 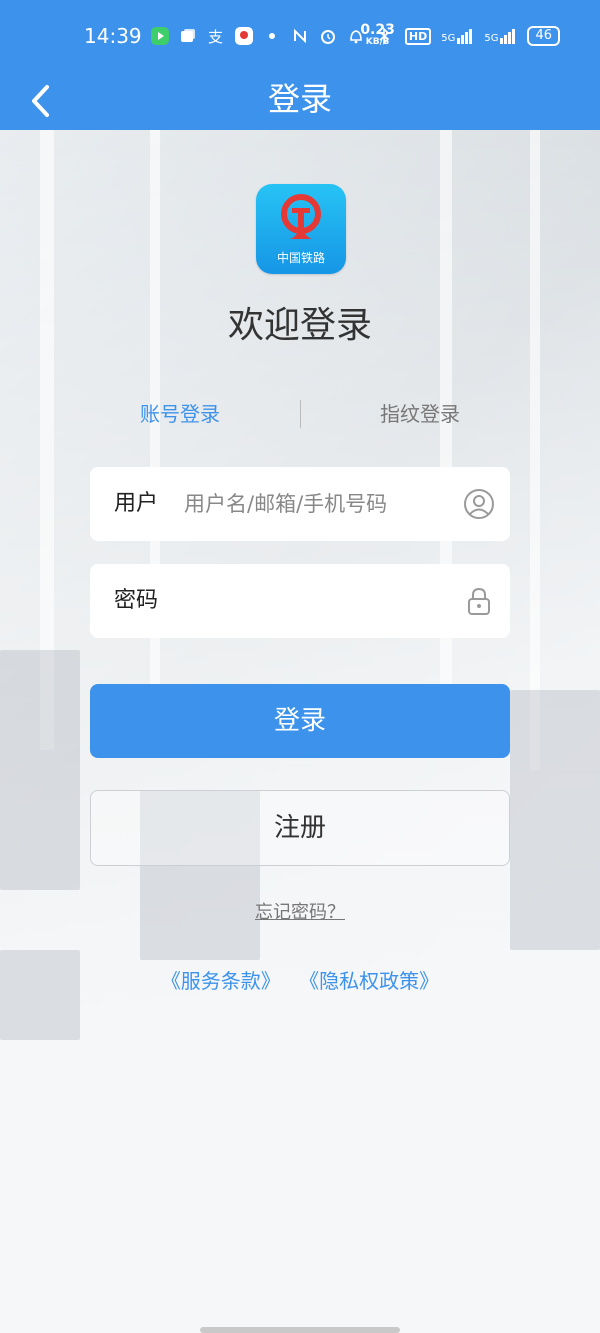 I want to click on forgot-password-link: 忘记密码？, so click(x=300, y=912).